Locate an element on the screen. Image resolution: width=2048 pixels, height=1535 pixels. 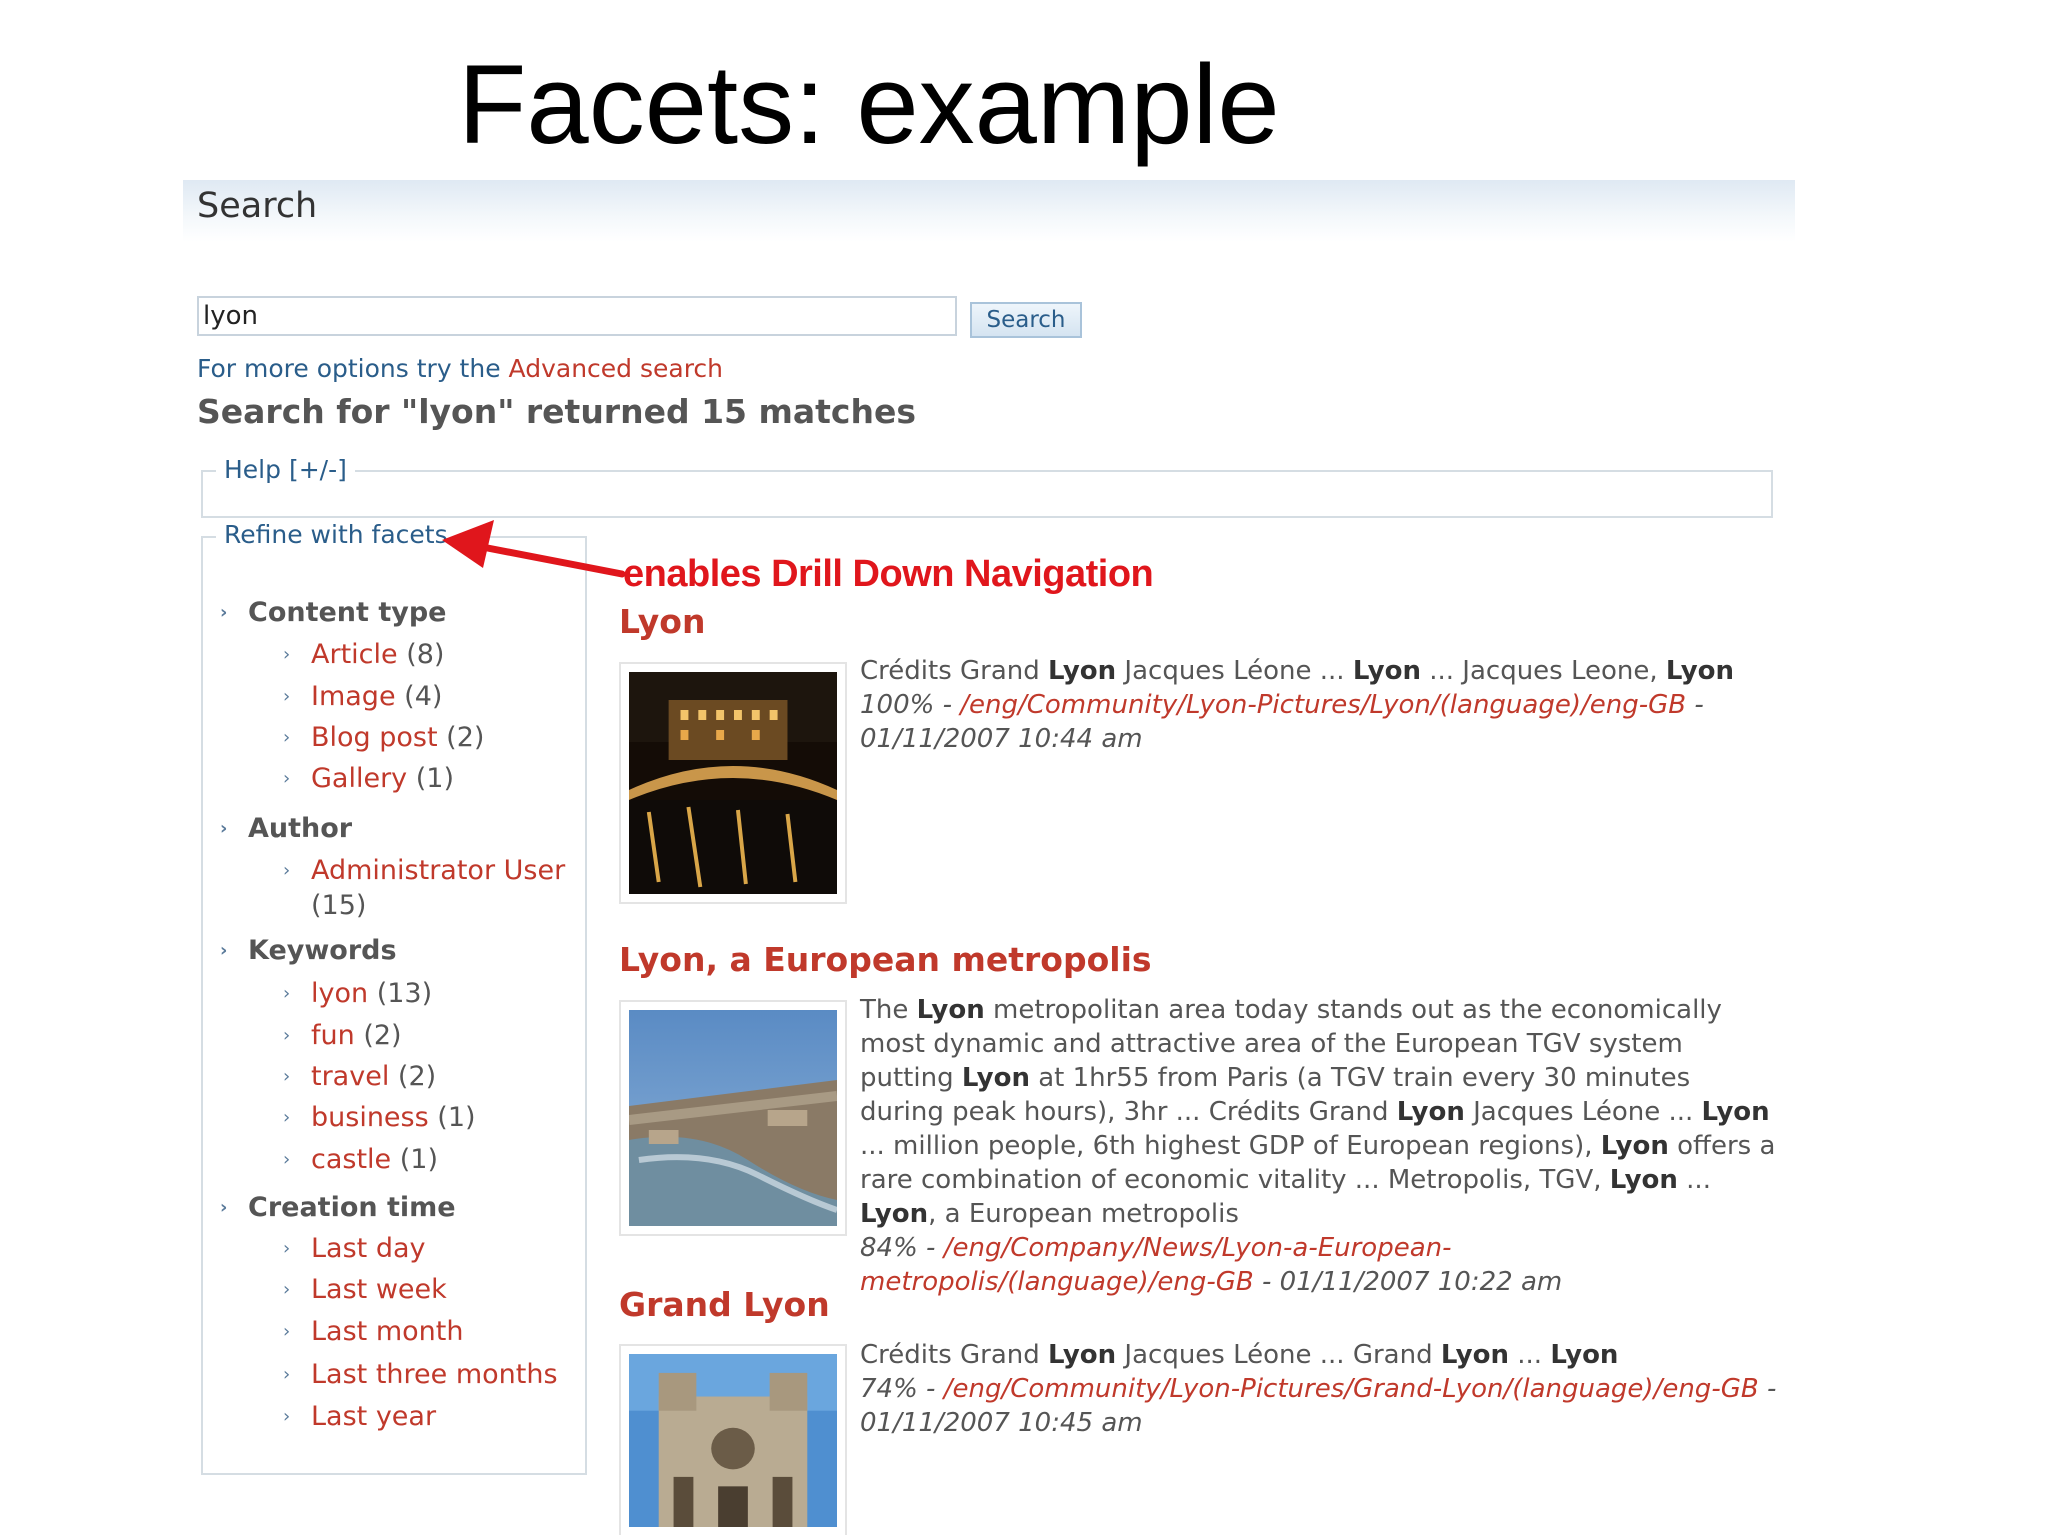
annotation-arrow-icon is located at coordinates (534, 549).